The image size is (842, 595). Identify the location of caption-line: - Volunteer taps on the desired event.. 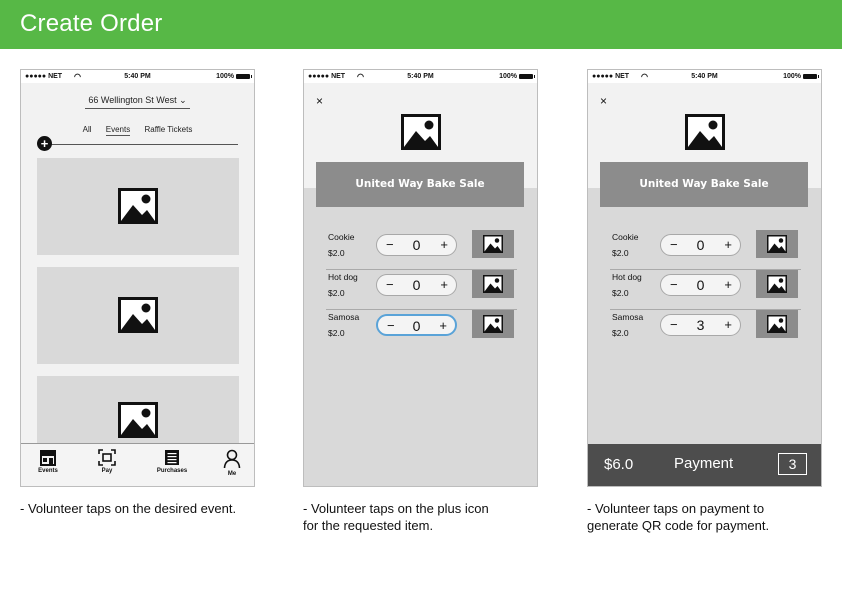
(128, 508).